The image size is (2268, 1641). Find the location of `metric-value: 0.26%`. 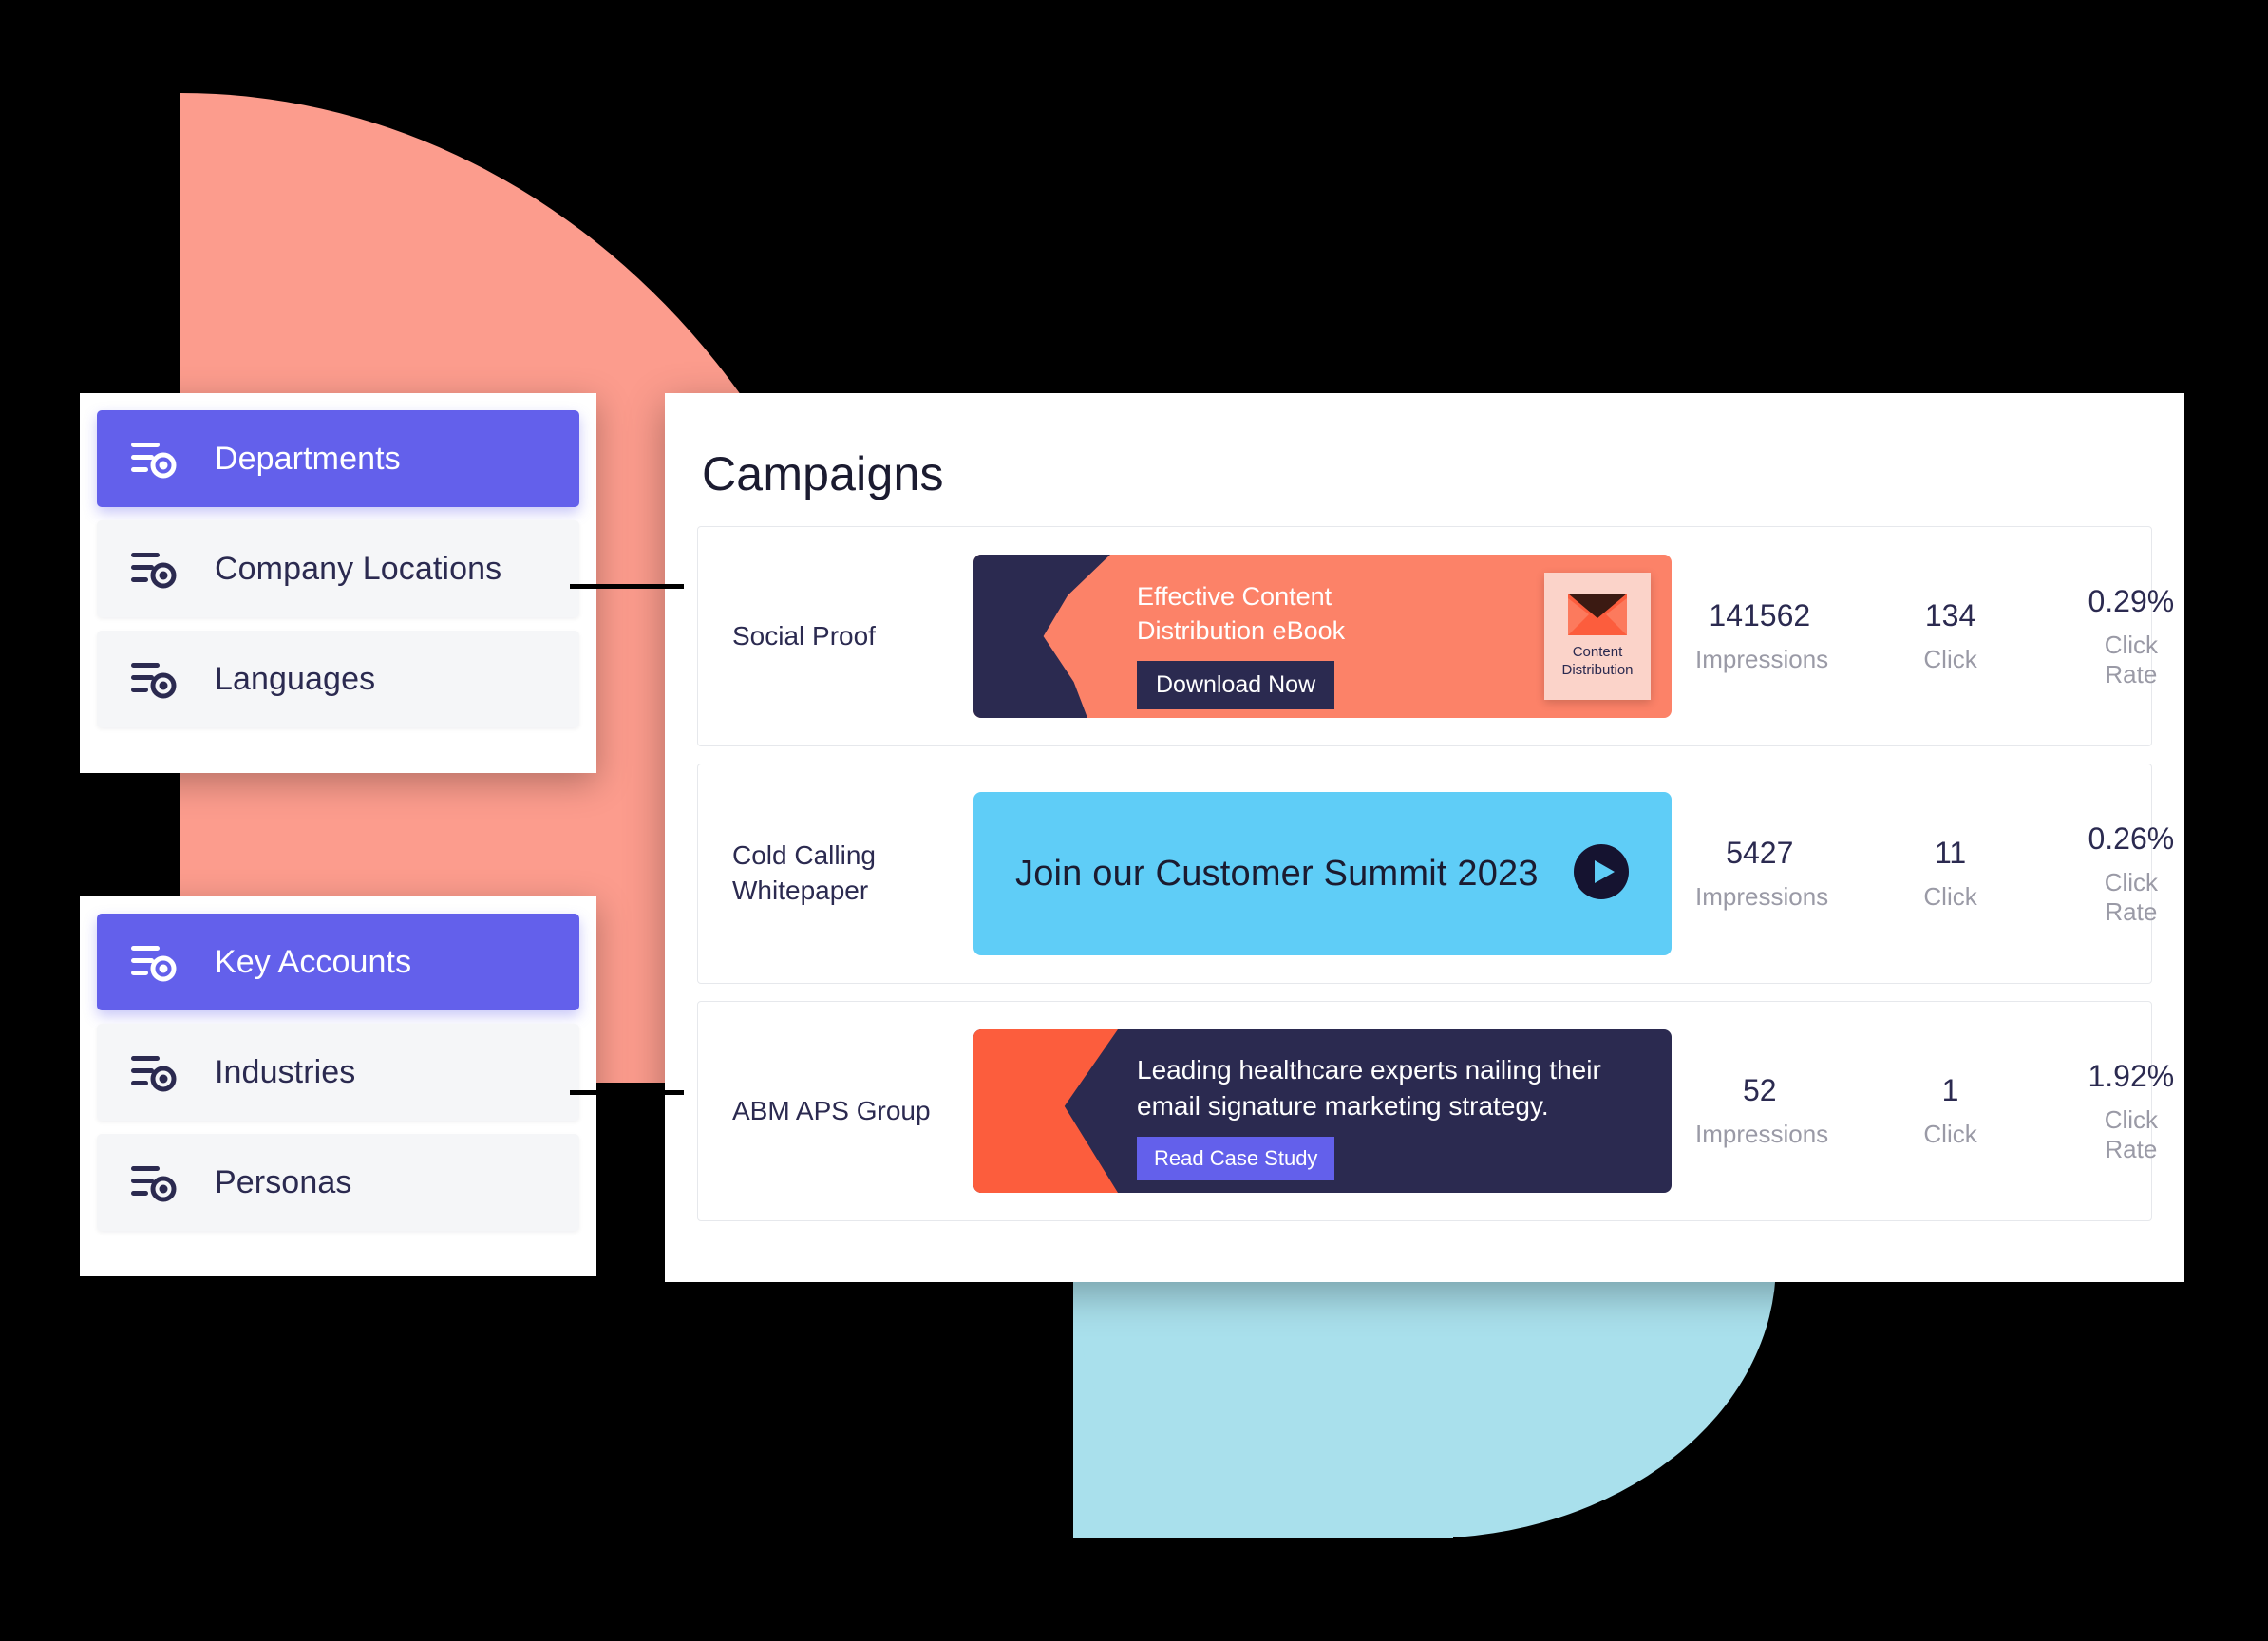

metric-value: 0.26% is located at coordinates (2131, 838).